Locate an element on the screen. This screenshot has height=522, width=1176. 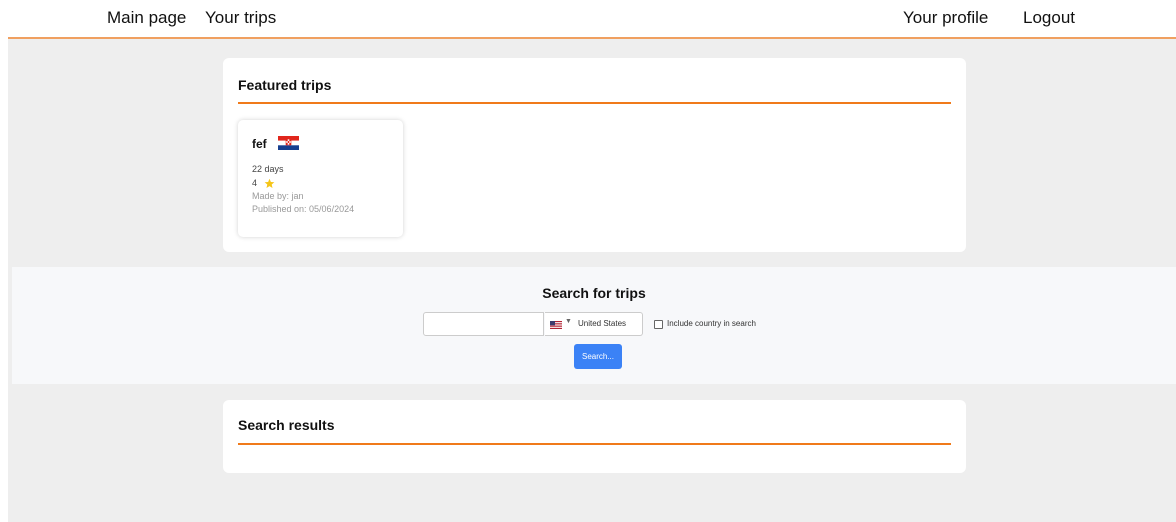
nav-your-profile: Your profile is located at coordinates (945, 18).